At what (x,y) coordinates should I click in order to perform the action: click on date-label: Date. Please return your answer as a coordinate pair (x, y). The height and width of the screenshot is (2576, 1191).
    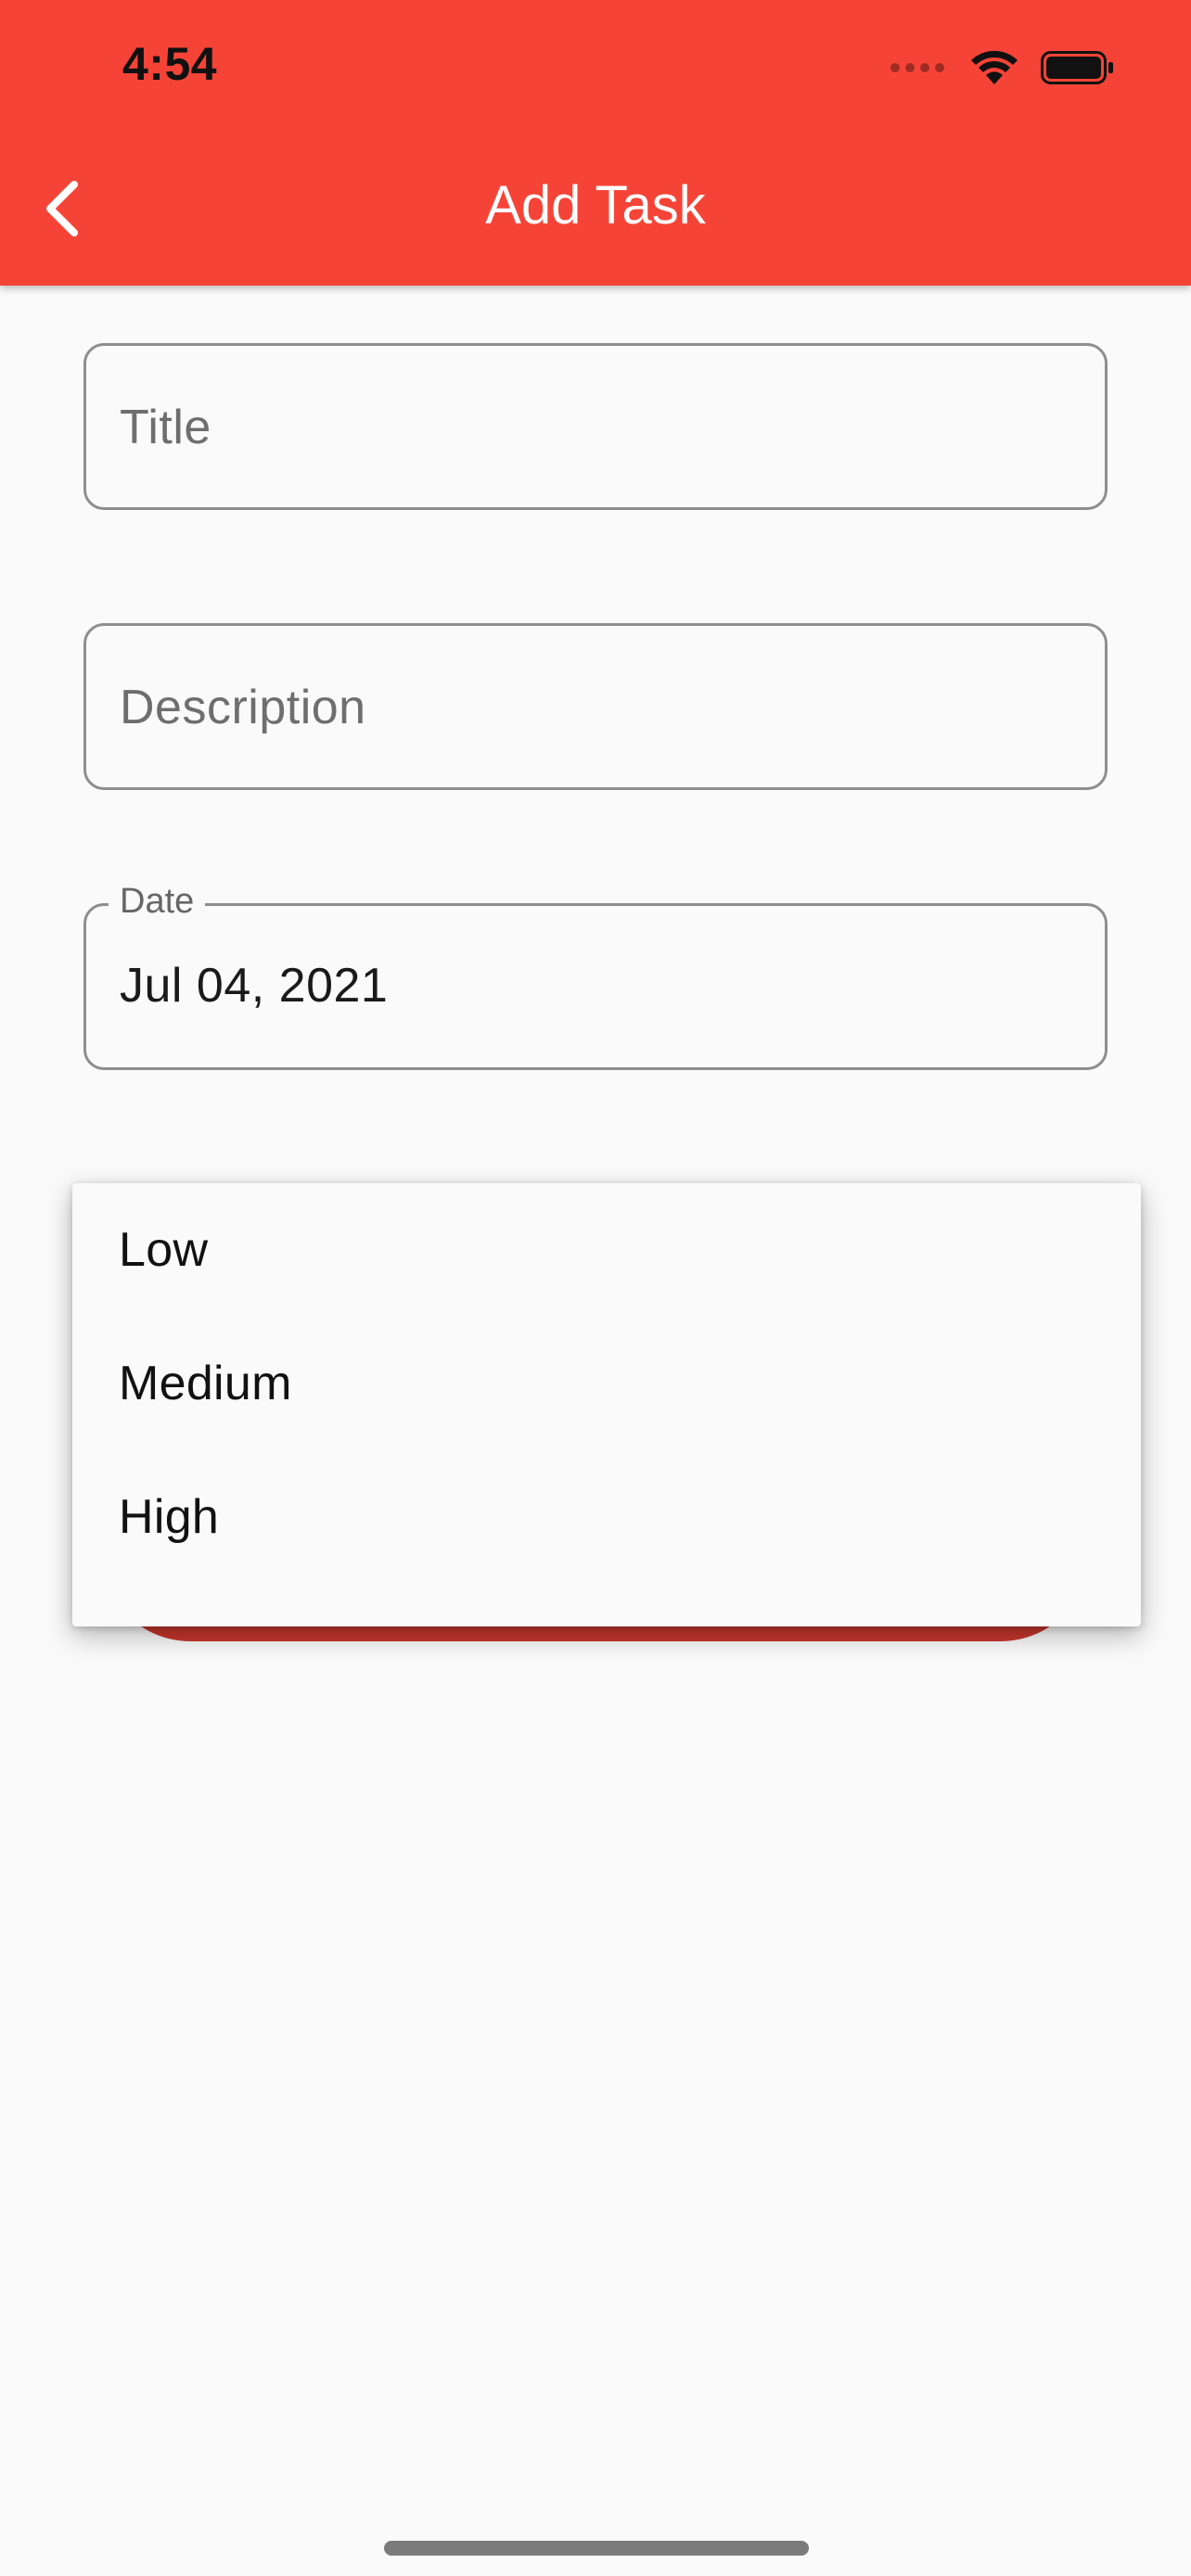
    Looking at the image, I should click on (157, 902).